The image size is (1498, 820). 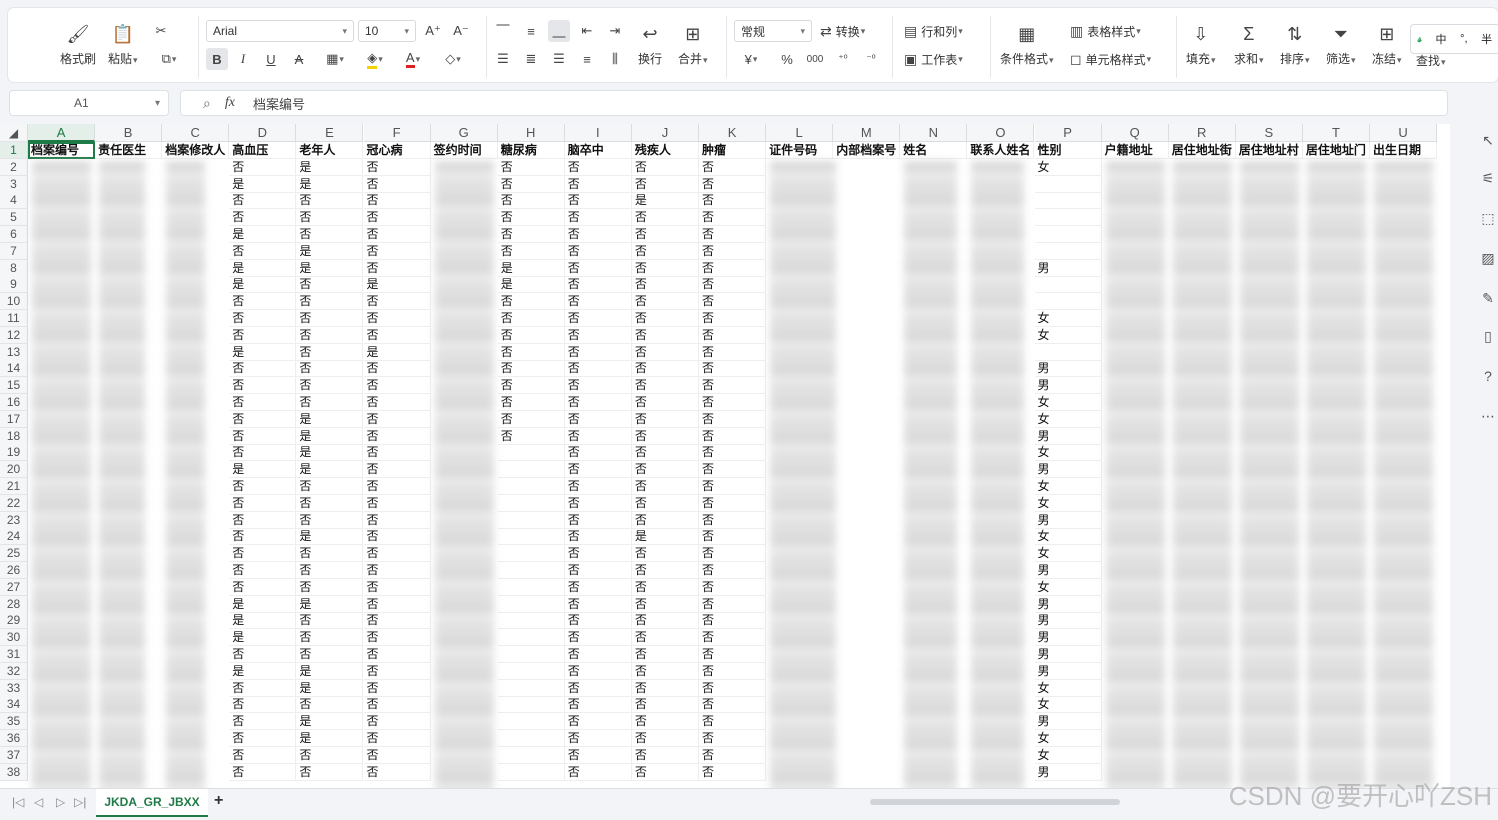 I want to click on next-sheet-icon: ▷, so click(x=60, y=802).